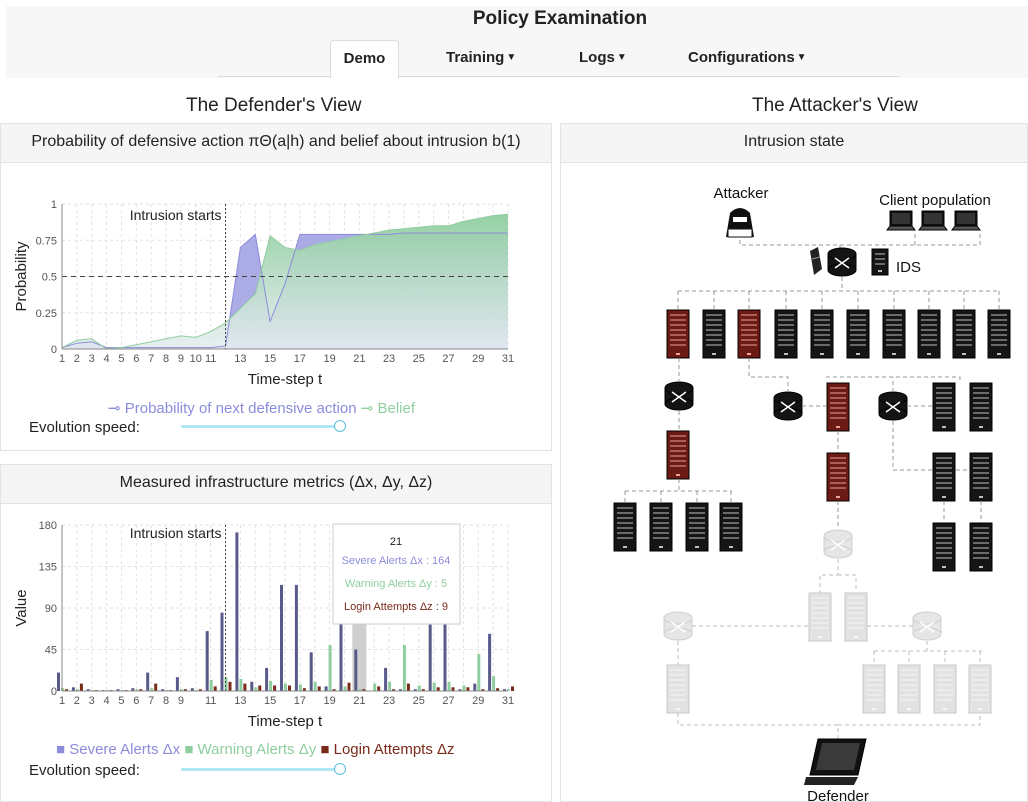 Image resolution: width=1028 pixels, height=802 pixels. Describe the element at coordinates (741, 57) in the screenshot. I see `tab-configurations-label: Configurations` at that location.